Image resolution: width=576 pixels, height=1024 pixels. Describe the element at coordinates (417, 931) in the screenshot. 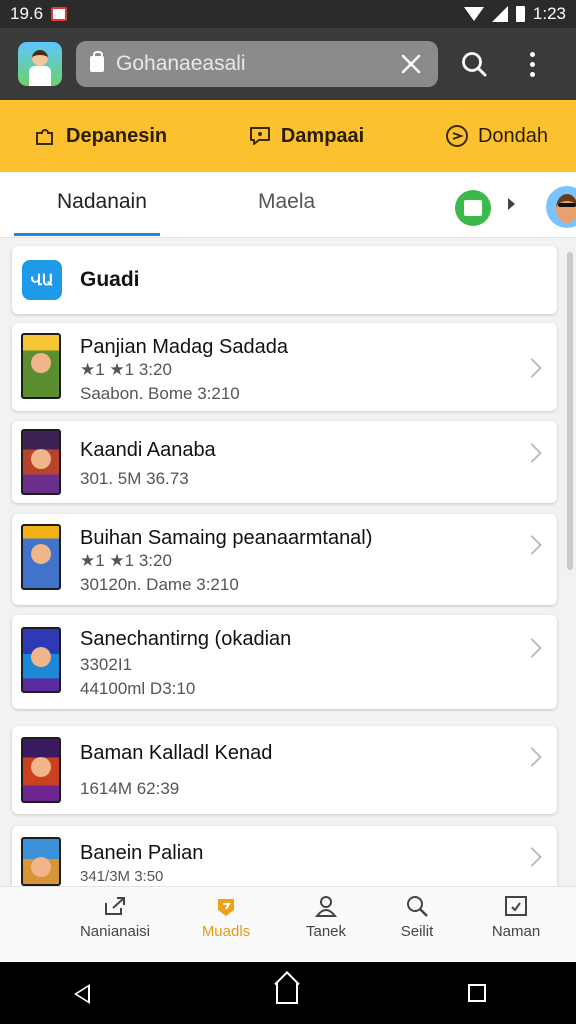

I see `nav-label: Seilit` at that location.